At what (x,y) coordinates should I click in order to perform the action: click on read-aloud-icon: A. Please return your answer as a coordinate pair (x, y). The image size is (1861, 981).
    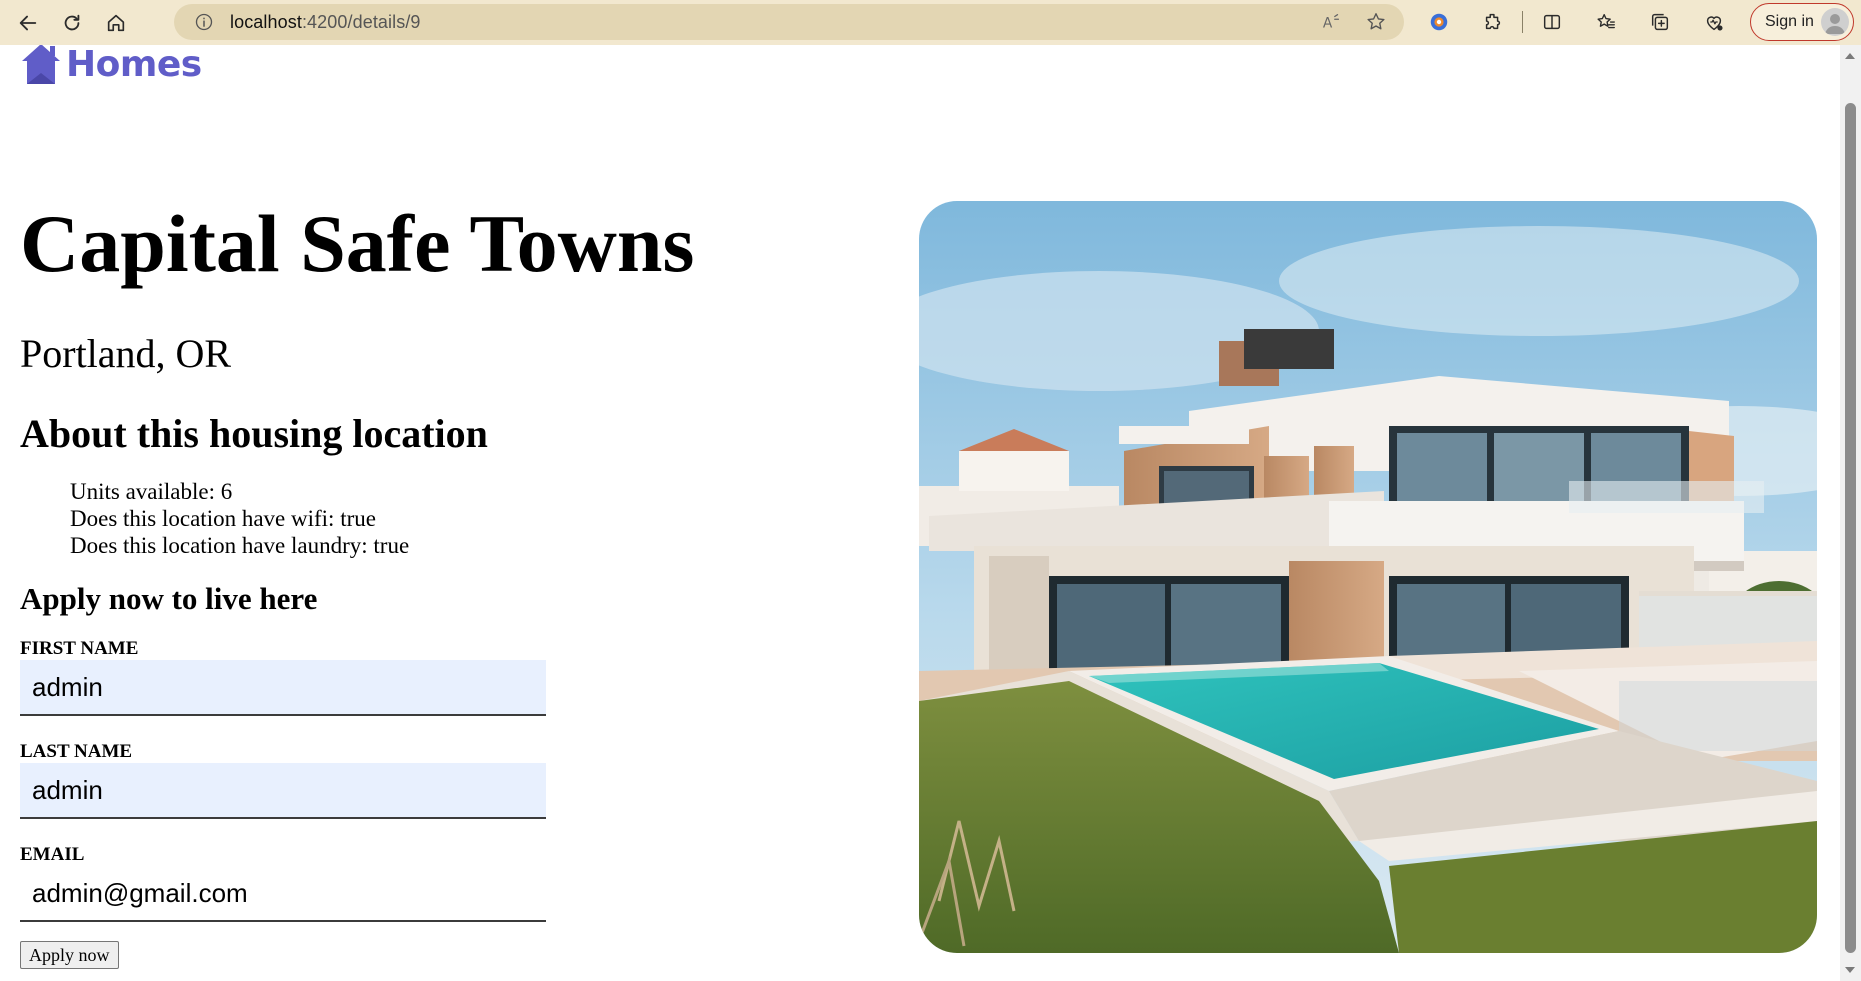
    Looking at the image, I should click on (1332, 22).